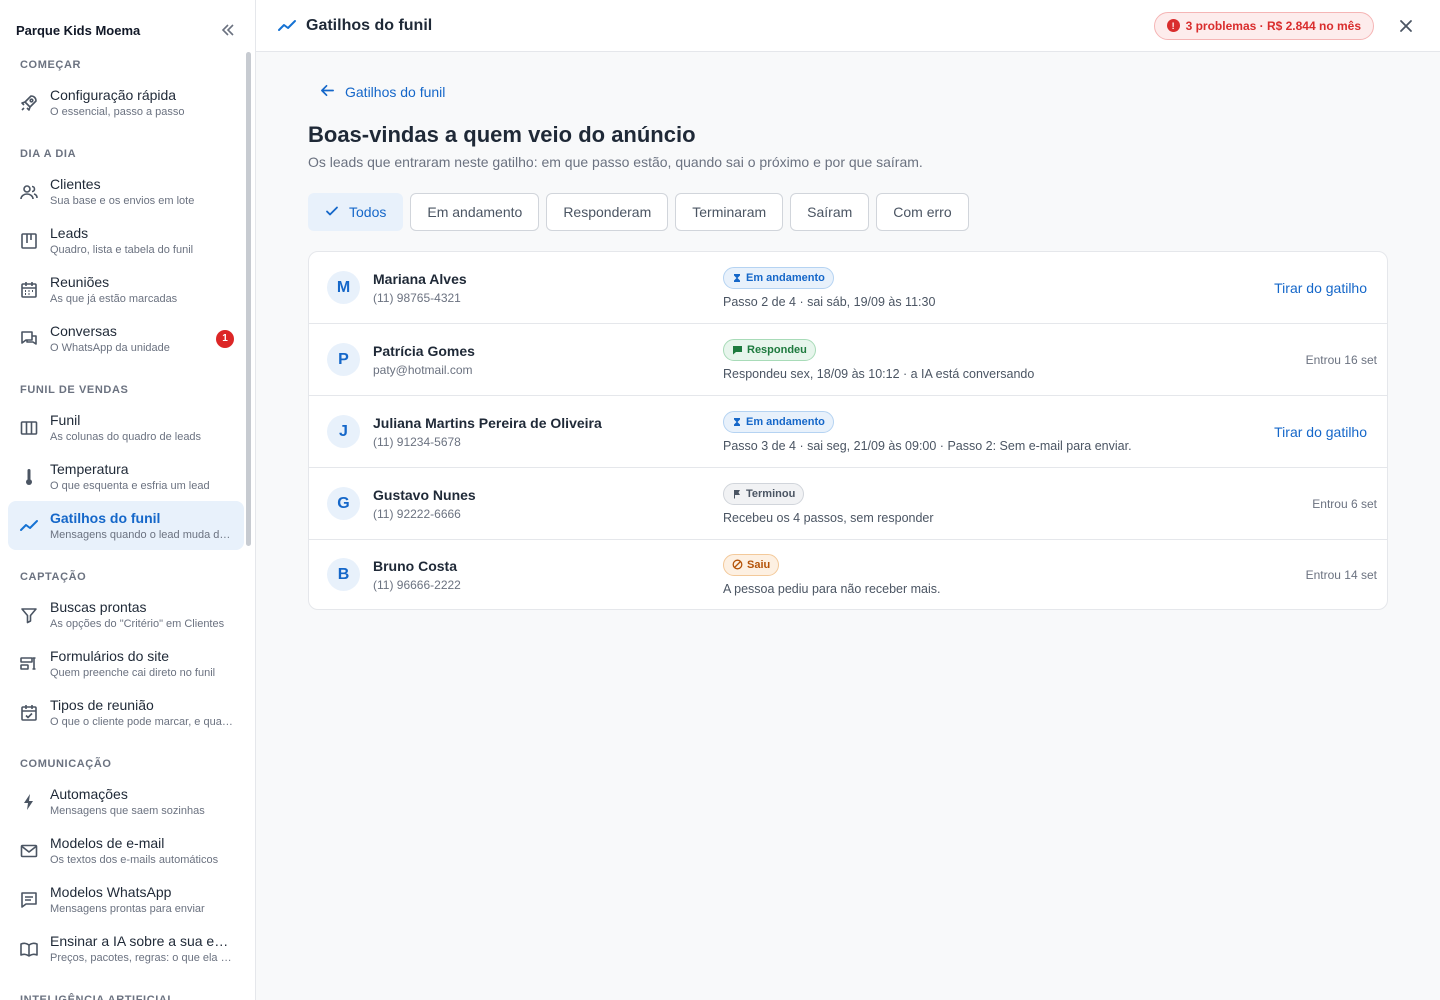 This screenshot has height=1000, width=1440. Describe the element at coordinates (737, 494) in the screenshot. I see `flag-icon` at that location.